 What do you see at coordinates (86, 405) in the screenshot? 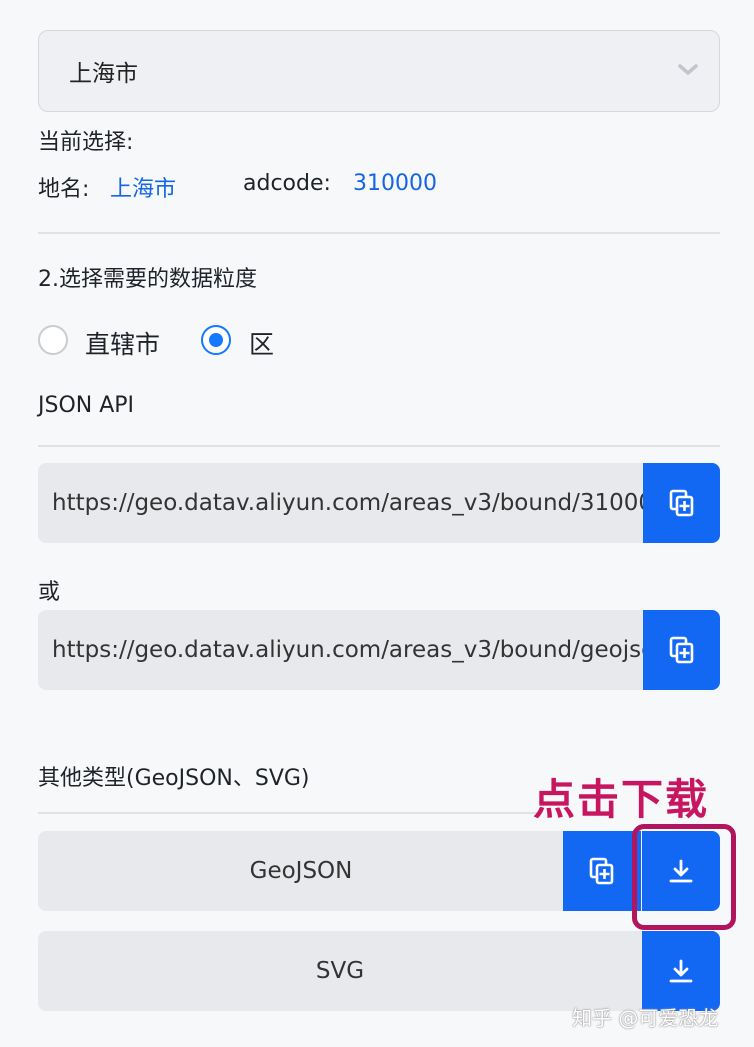
I see `json-api-heading: JSON API` at bounding box center [86, 405].